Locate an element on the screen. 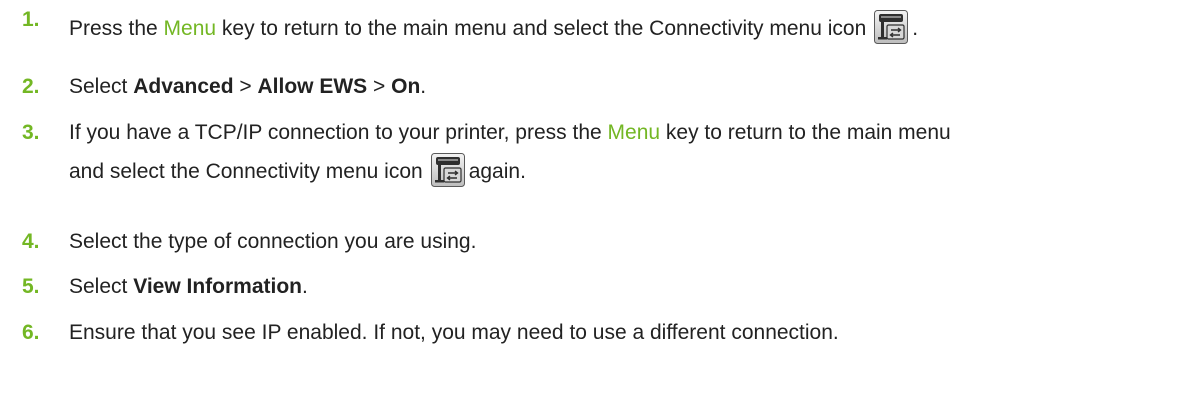 This screenshot has width=1192, height=400. step-number: 4. is located at coordinates (31, 241).